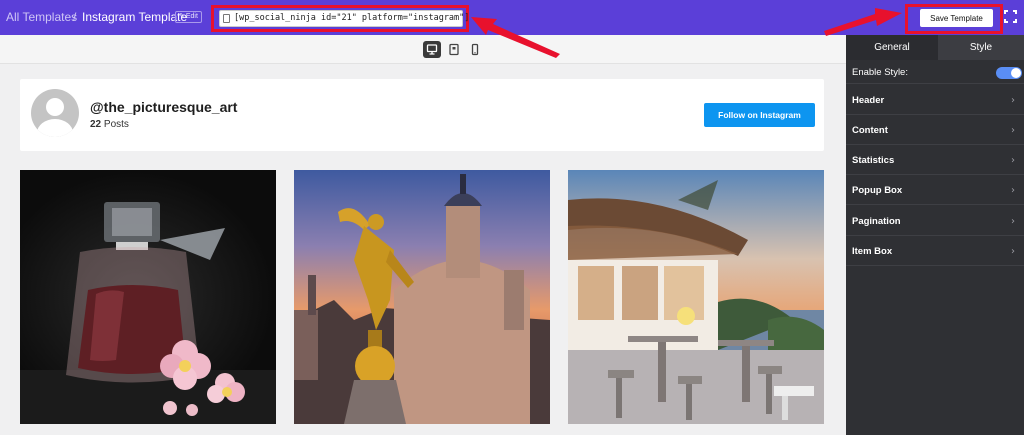  Describe the element at coordinates (148, 313) in the screenshot. I see `perfume-bottle-photo` at that location.